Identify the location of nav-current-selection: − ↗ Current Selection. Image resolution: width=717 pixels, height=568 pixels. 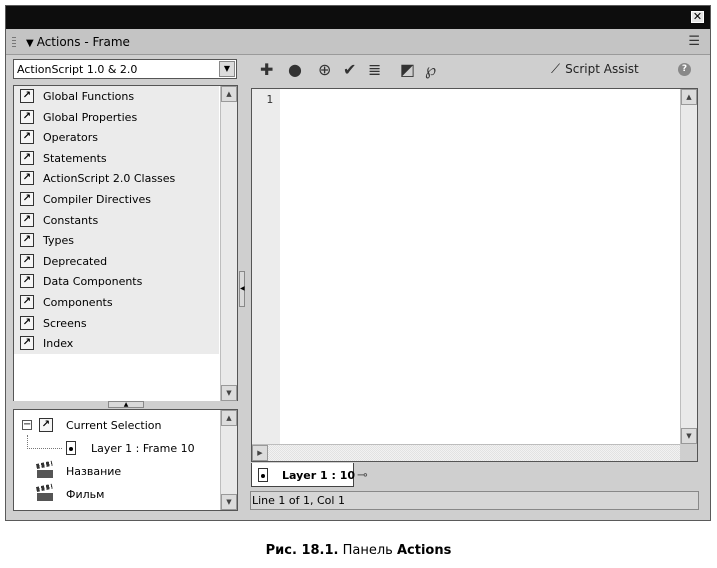
(116, 426).